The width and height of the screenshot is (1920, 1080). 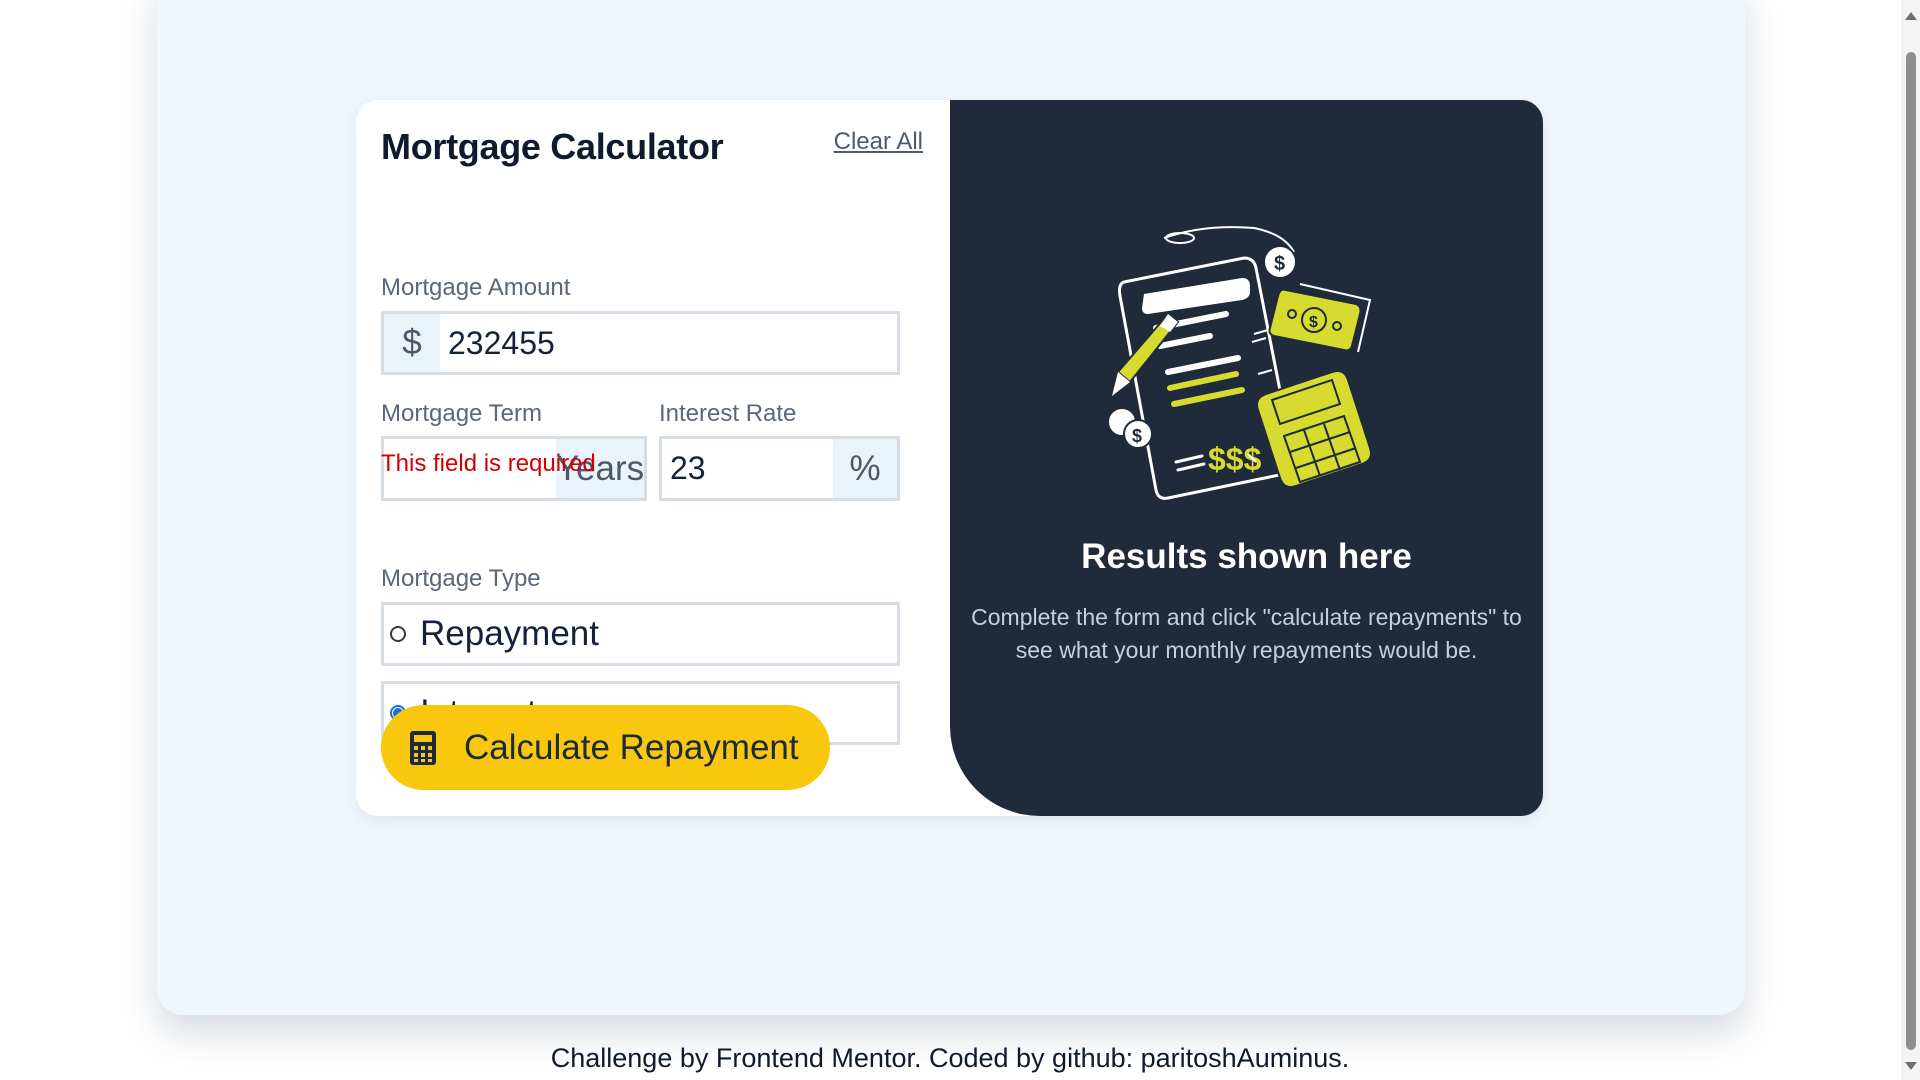 What do you see at coordinates (878, 142) in the screenshot?
I see `clear-all-link: Clear All` at bounding box center [878, 142].